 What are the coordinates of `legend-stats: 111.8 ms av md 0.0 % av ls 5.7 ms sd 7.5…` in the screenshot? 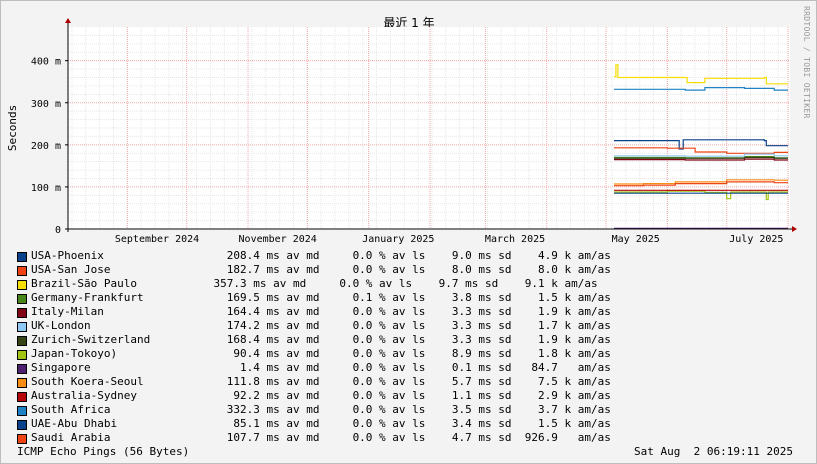 It's located at (399, 381).